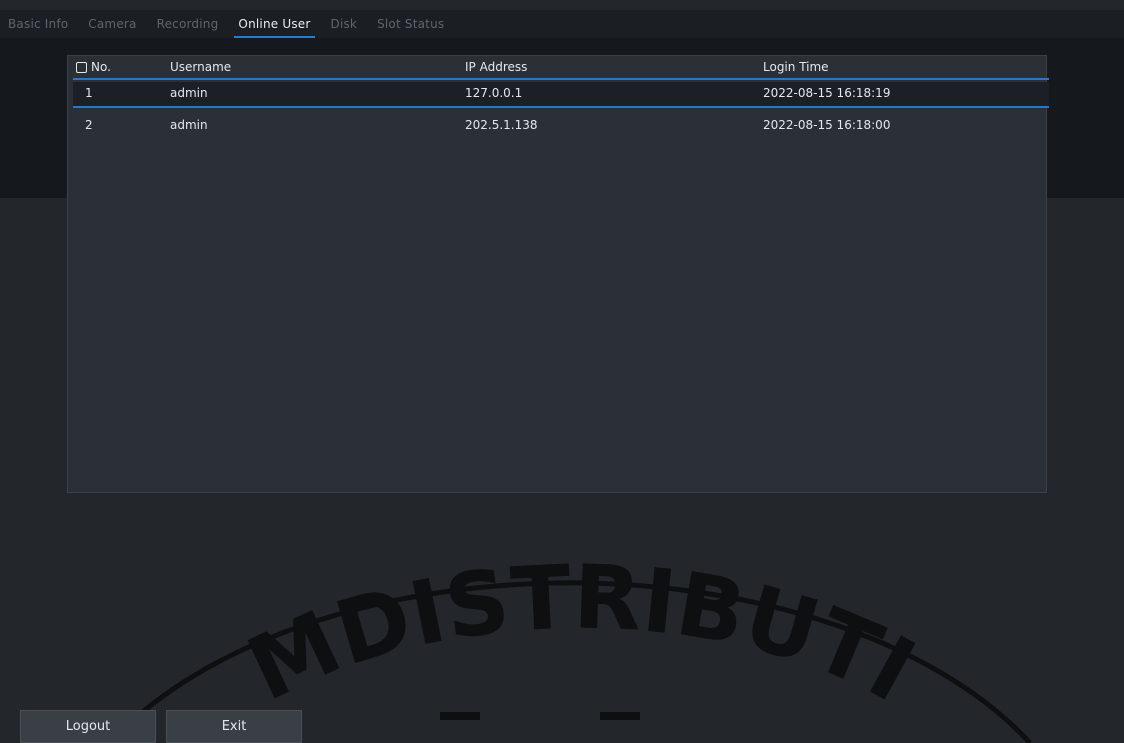 This screenshot has width=1124, height=743. Describe the element at coordinates (88, 726) in the screenshot. I see `logout-button: Logout` at that location.